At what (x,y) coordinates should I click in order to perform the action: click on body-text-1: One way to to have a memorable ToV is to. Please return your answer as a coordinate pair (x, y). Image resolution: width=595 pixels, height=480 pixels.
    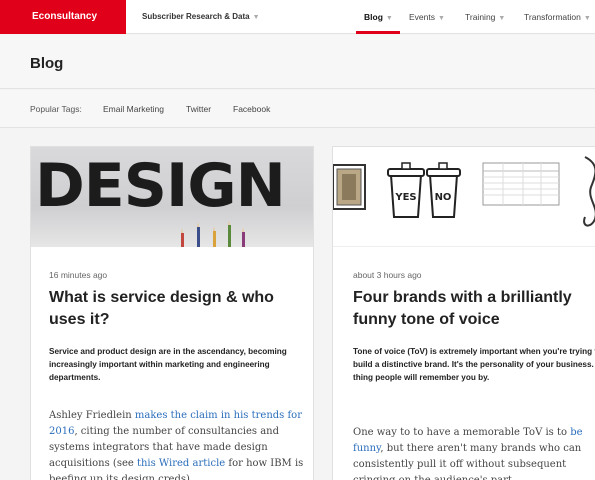
    Looking at the image, I should click on (462, 432).